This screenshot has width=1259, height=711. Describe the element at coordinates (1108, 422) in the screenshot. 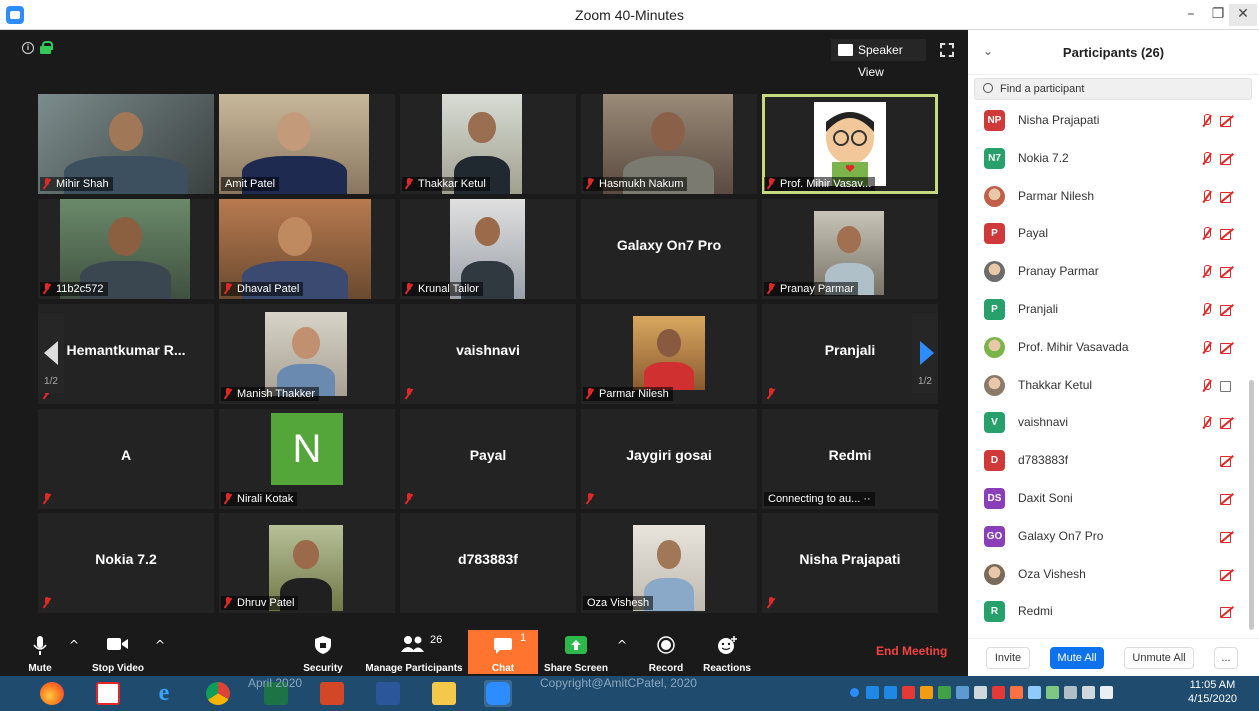

I see `participant-row: Vvaishnavi` at that location.